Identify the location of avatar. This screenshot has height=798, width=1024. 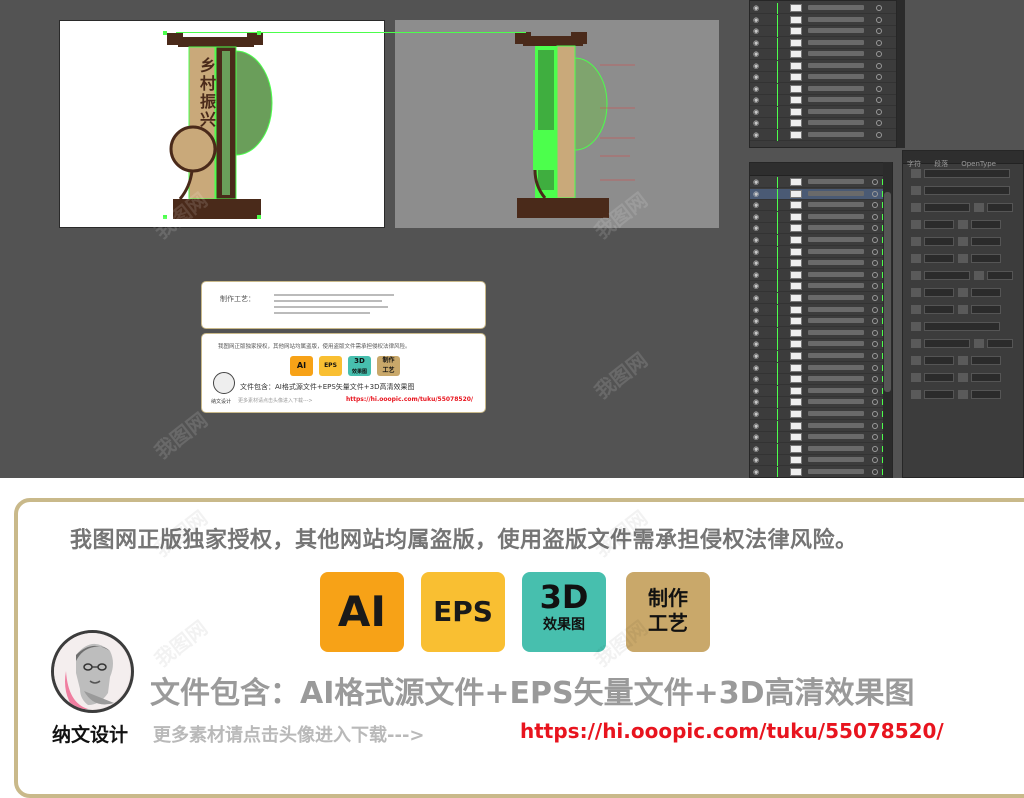
(92, 671).